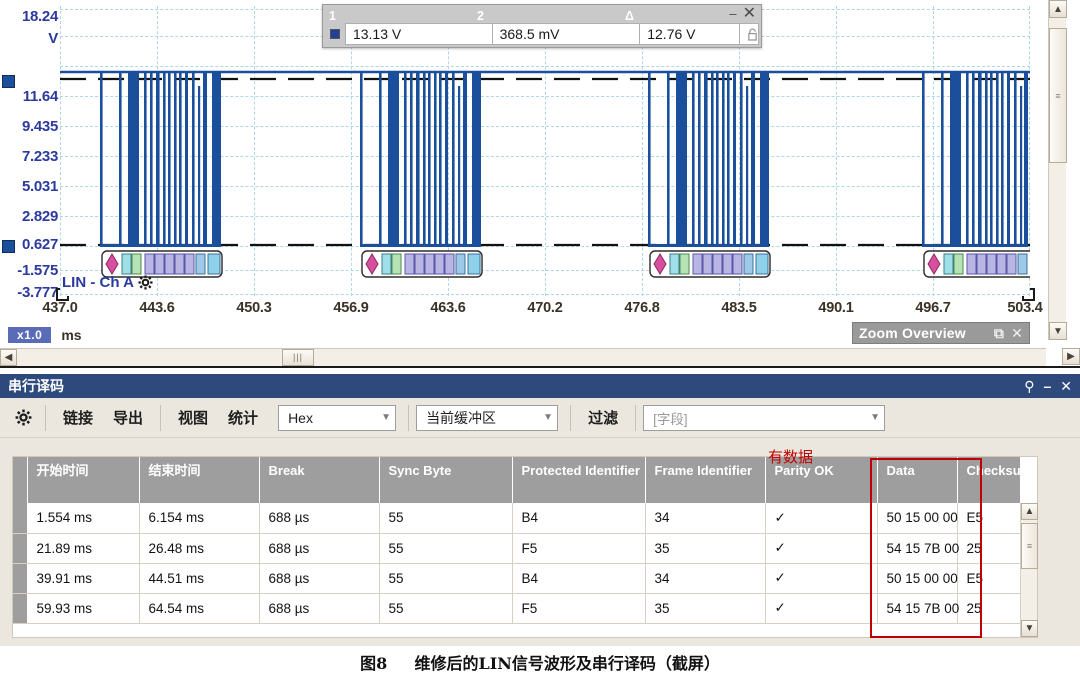 The width and height of the screenshot is (1080, 685). I want to click on y-tick-7233: 7.233, so click(39, 156).